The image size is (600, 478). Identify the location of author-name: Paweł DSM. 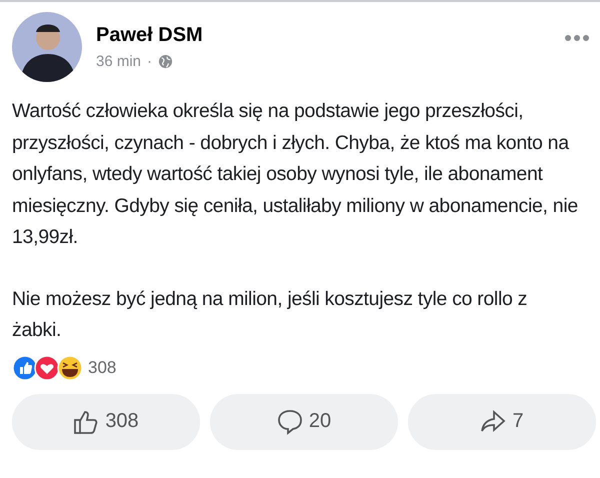
(323, 35).